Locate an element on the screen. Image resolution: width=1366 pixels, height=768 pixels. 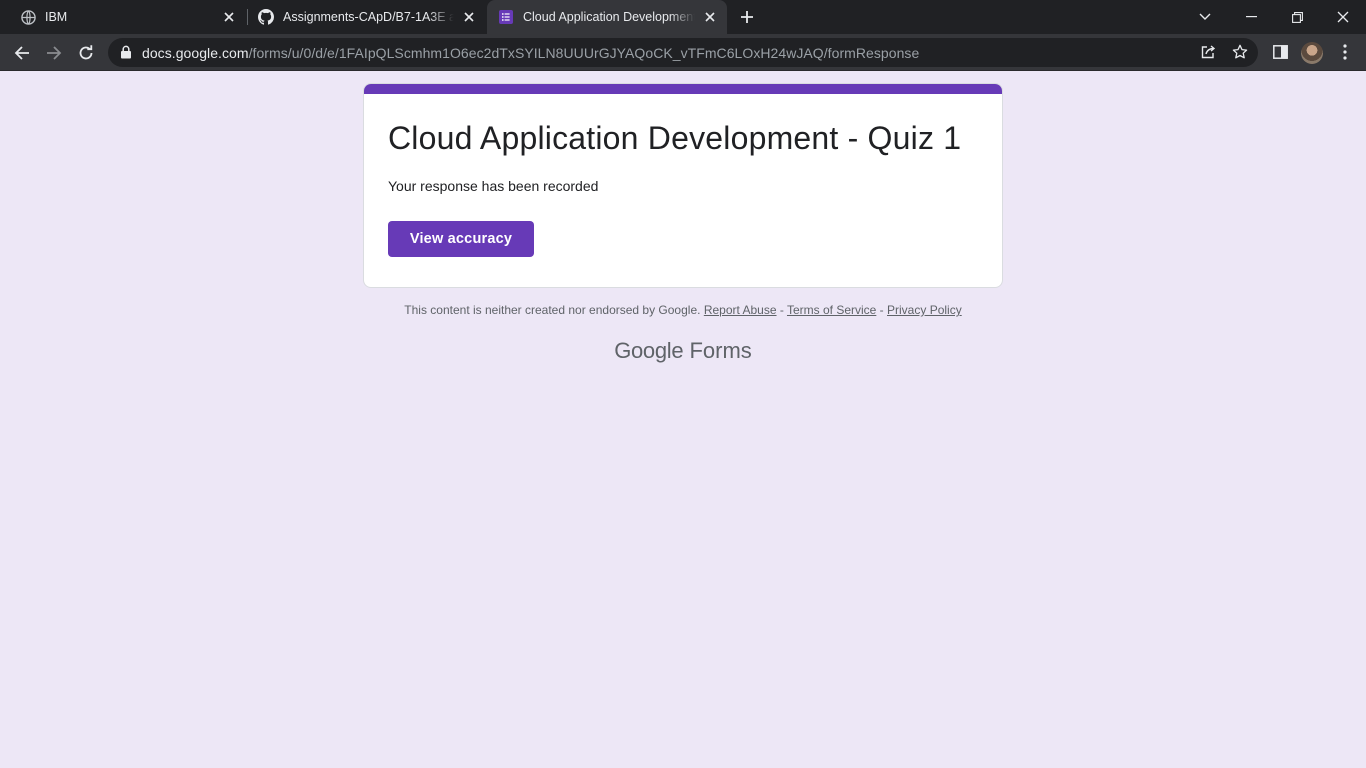
new-tab-button is located at coordinates (747, 17).